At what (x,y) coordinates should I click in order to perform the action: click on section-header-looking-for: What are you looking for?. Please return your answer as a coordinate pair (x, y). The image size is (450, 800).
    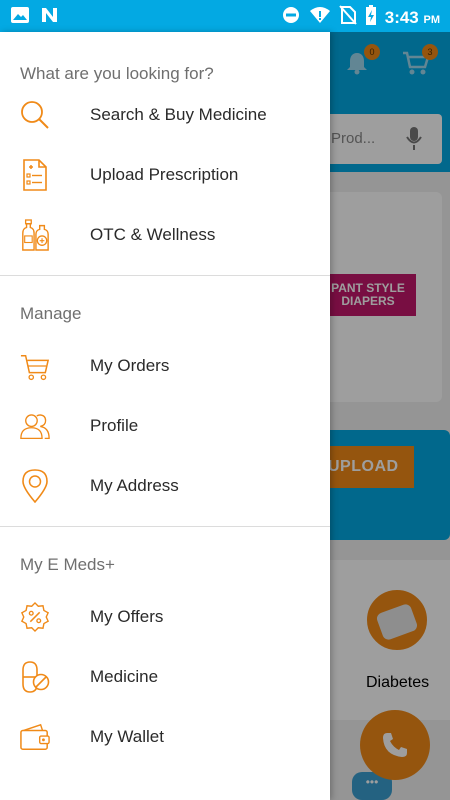
    Looking at the image, I should click on (117, 73).